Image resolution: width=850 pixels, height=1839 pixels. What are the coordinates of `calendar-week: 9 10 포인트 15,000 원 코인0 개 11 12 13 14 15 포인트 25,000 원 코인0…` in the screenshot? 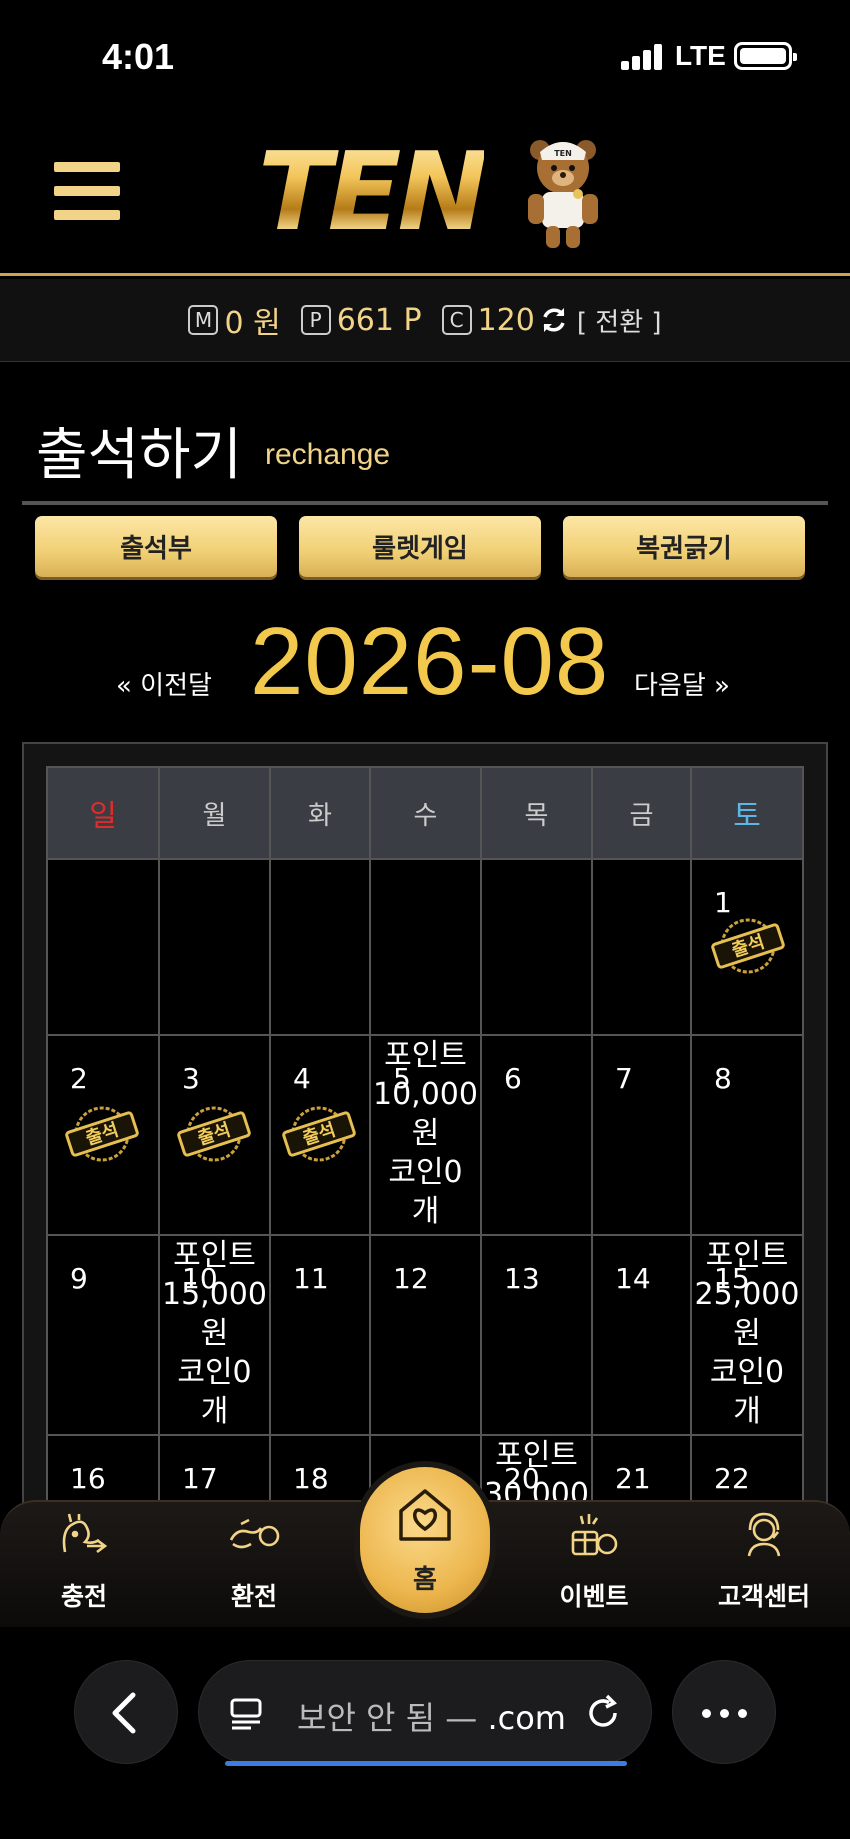 It's located at (425, 1335).